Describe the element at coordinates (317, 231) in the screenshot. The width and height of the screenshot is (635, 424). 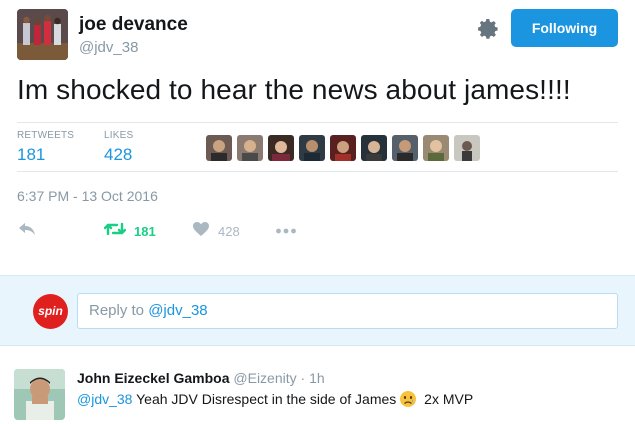
I see `tweet-actions: 181 428` at that location.